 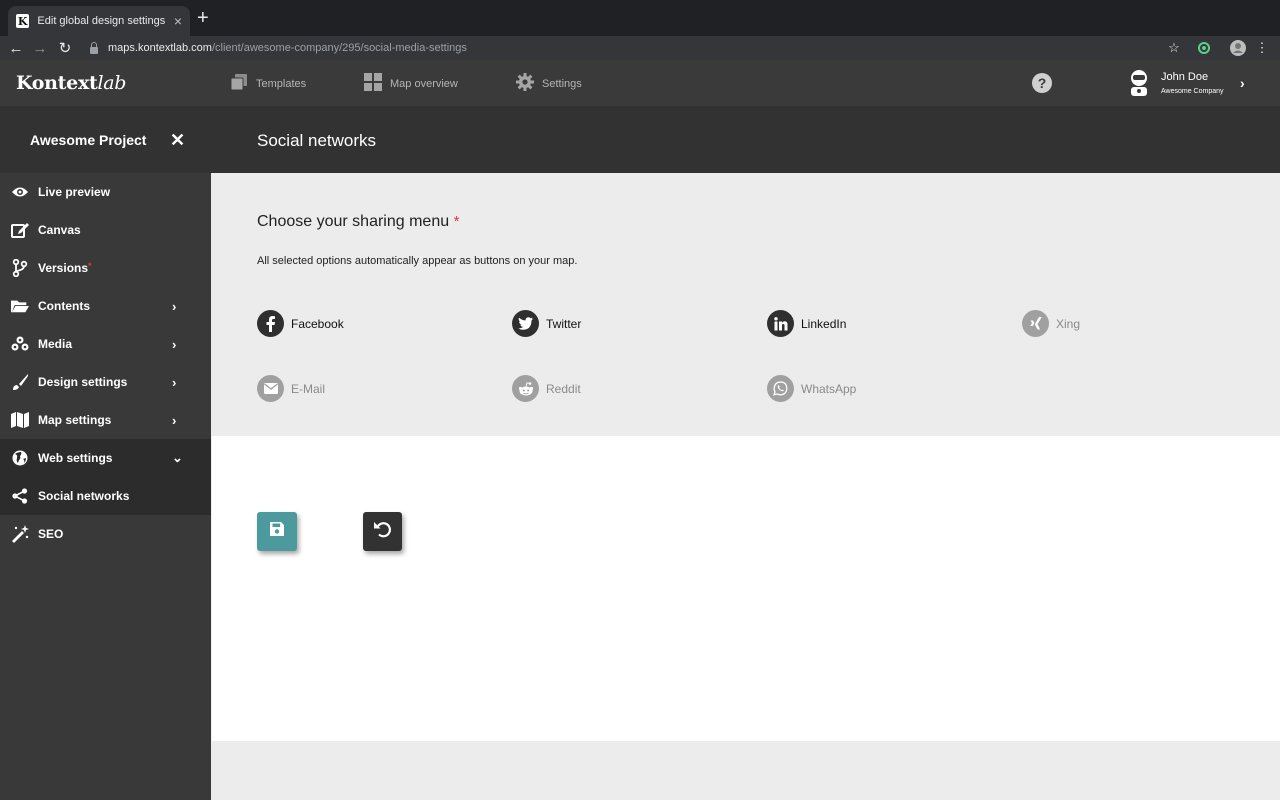 What do you see at coordinates (1204, 48) in the screenshot?
I see `extension-icon` at bounding box center [1204, 48].